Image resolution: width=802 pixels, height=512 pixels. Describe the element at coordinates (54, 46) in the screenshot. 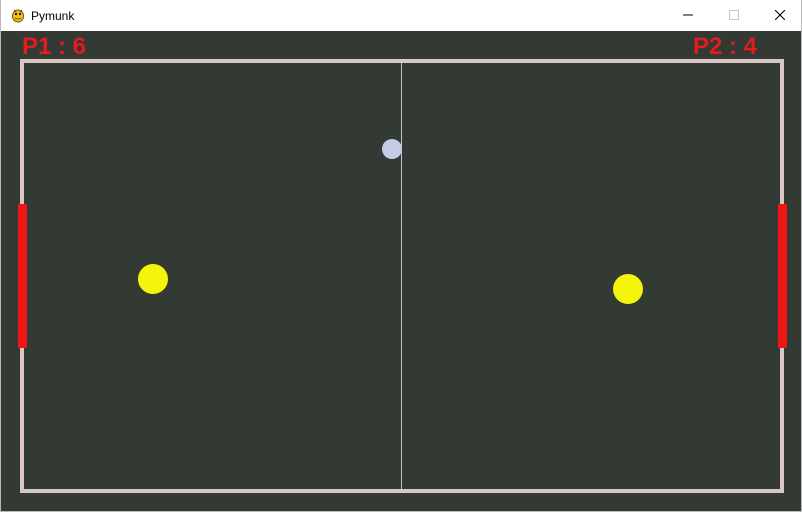

I see `player1-score: P1 : 6` at that location.